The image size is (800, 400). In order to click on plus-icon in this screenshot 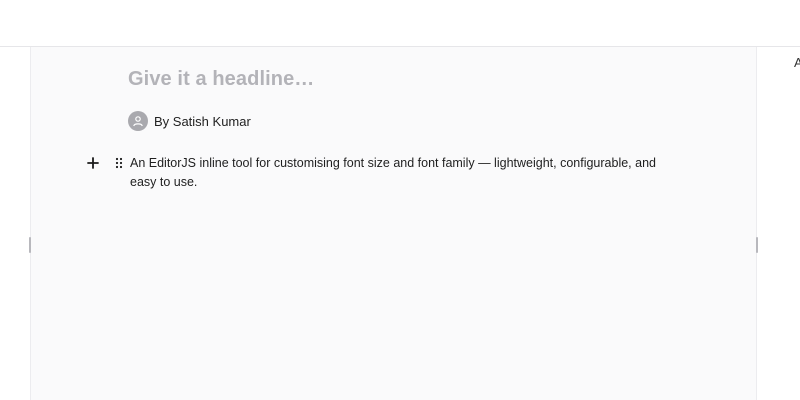, I will do `click(93, 163)`.